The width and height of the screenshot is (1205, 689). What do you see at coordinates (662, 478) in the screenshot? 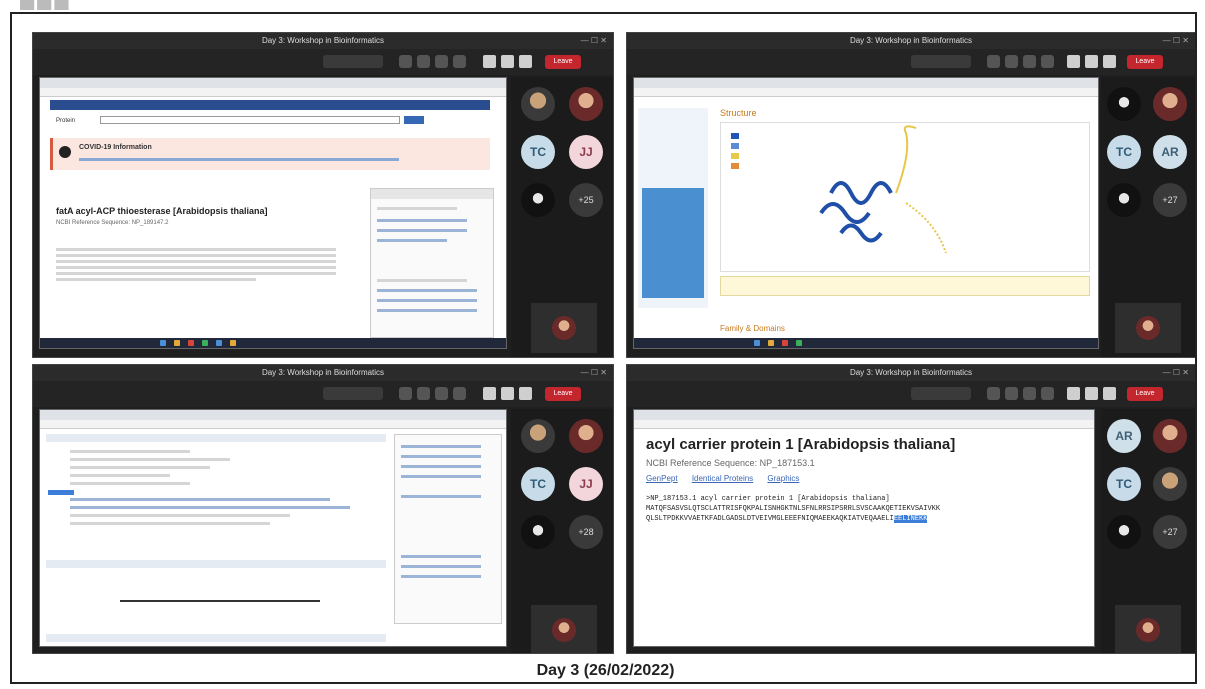
I see `link-genpept: GenPept` at bounding box center [662, 478].